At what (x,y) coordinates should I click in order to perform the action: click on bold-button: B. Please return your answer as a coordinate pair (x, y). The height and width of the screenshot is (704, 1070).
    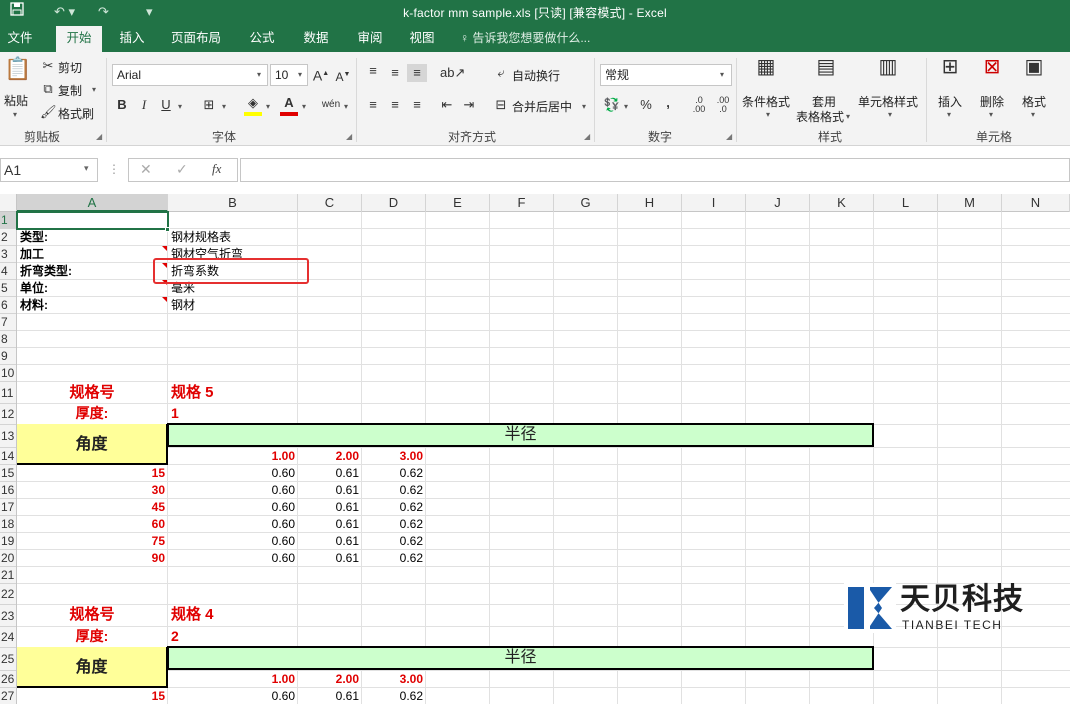
    Looking at the image, I should click on (122, 105).